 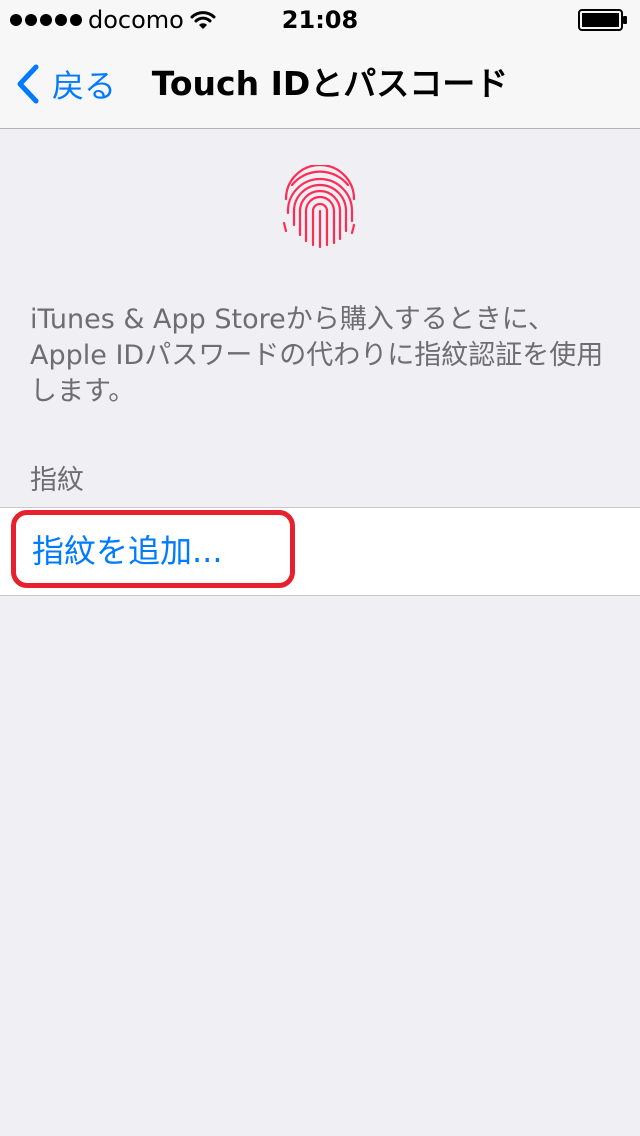 What do you see at coordinates (319, 207) in the screenshot?
I see `fingerprint-icon` at bounding box center [319, 207].